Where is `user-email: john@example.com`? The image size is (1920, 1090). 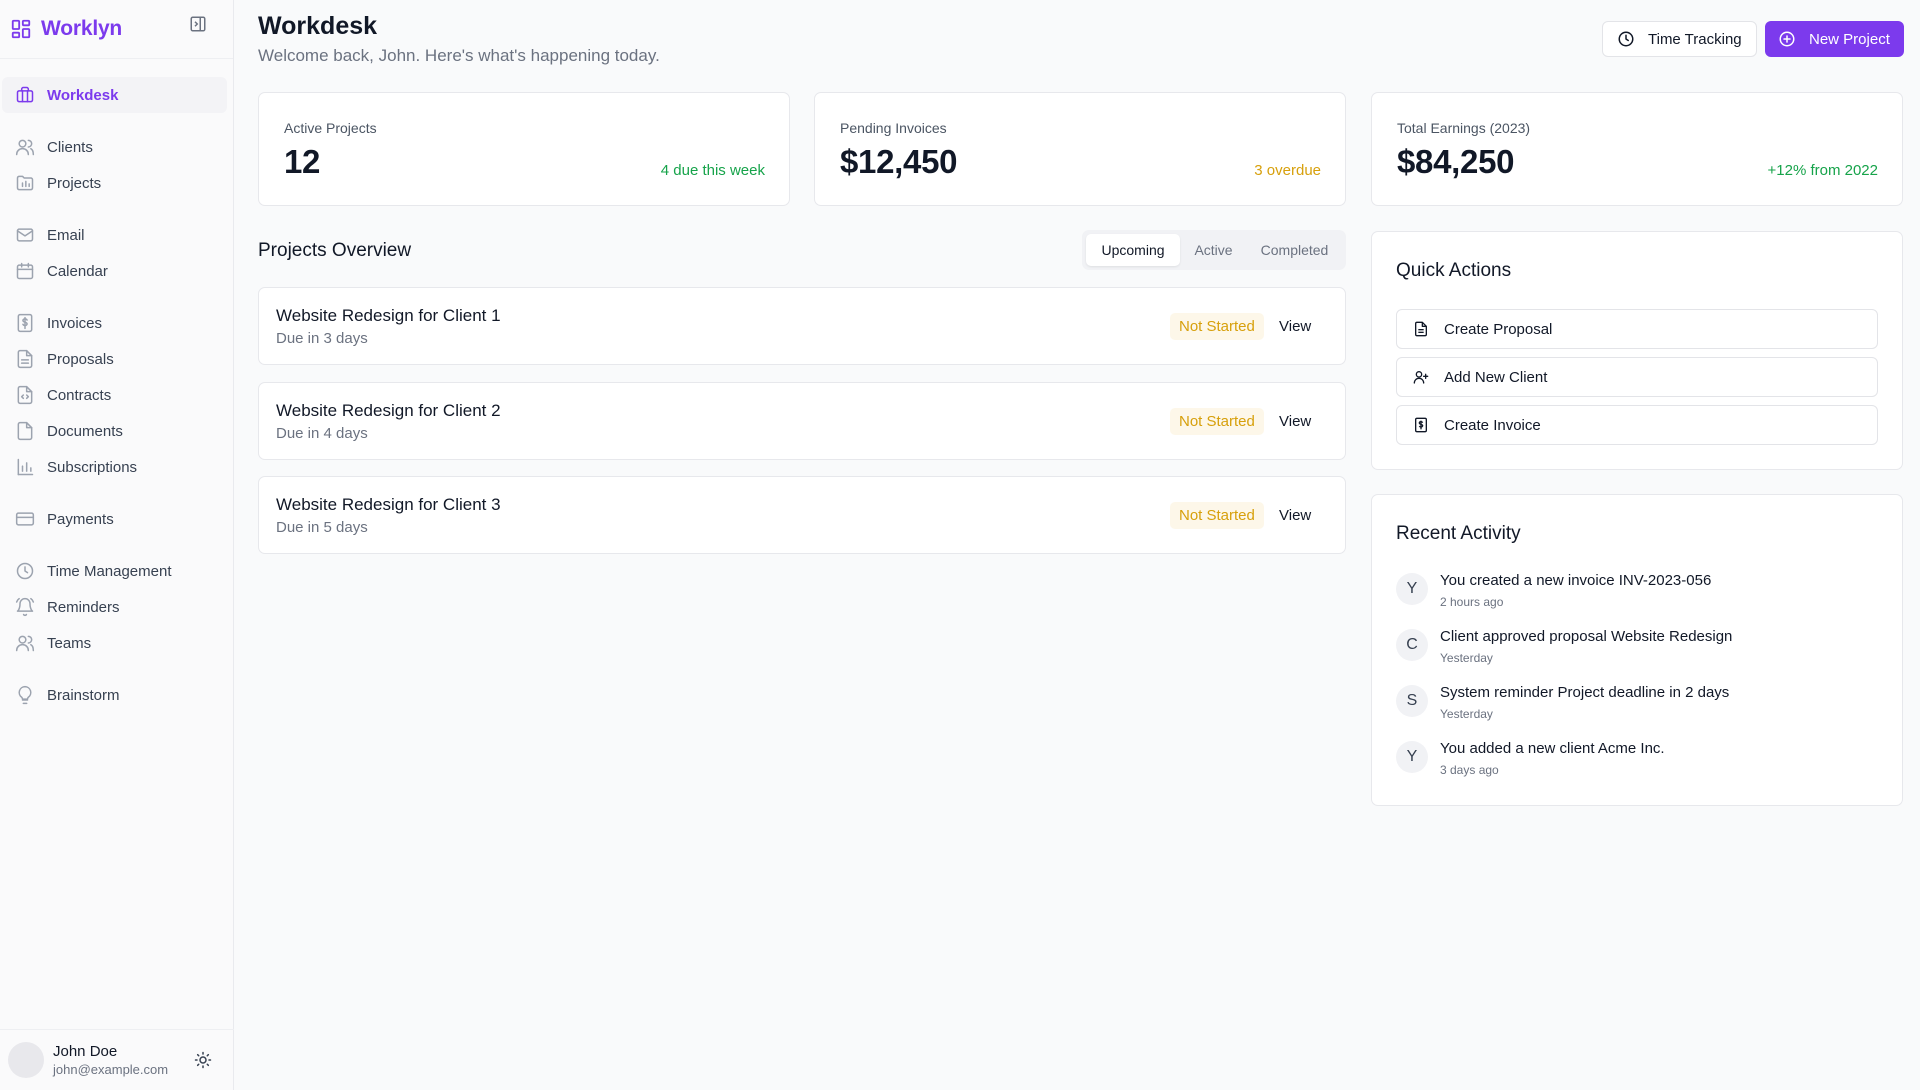 user-email: john@example.com is located at coordinates (111, 1069).